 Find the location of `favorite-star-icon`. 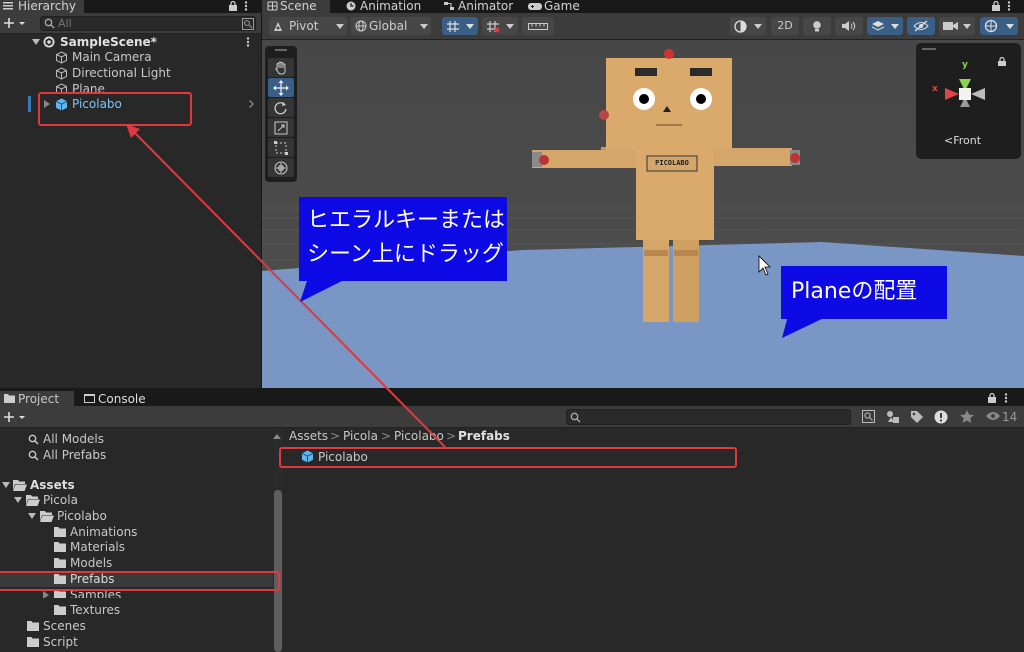

favorite-star-icon is located at coordinates (967, 416).